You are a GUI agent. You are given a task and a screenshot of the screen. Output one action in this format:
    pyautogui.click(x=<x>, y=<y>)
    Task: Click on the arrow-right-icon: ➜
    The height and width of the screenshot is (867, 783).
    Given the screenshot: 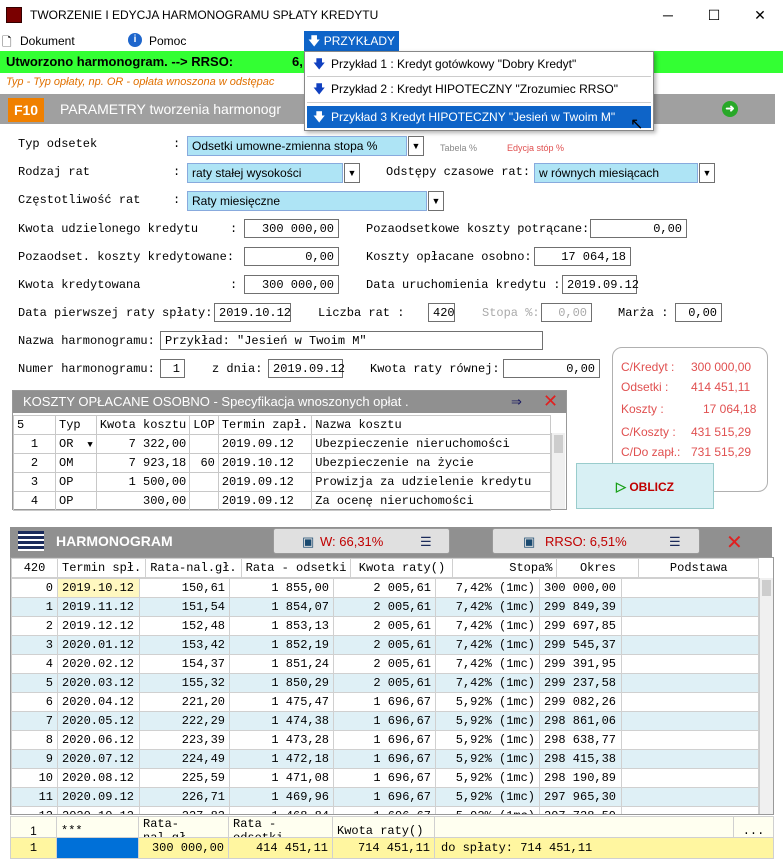 What is the action you would take?
    pyautogui.click(x=730, y=109)
    